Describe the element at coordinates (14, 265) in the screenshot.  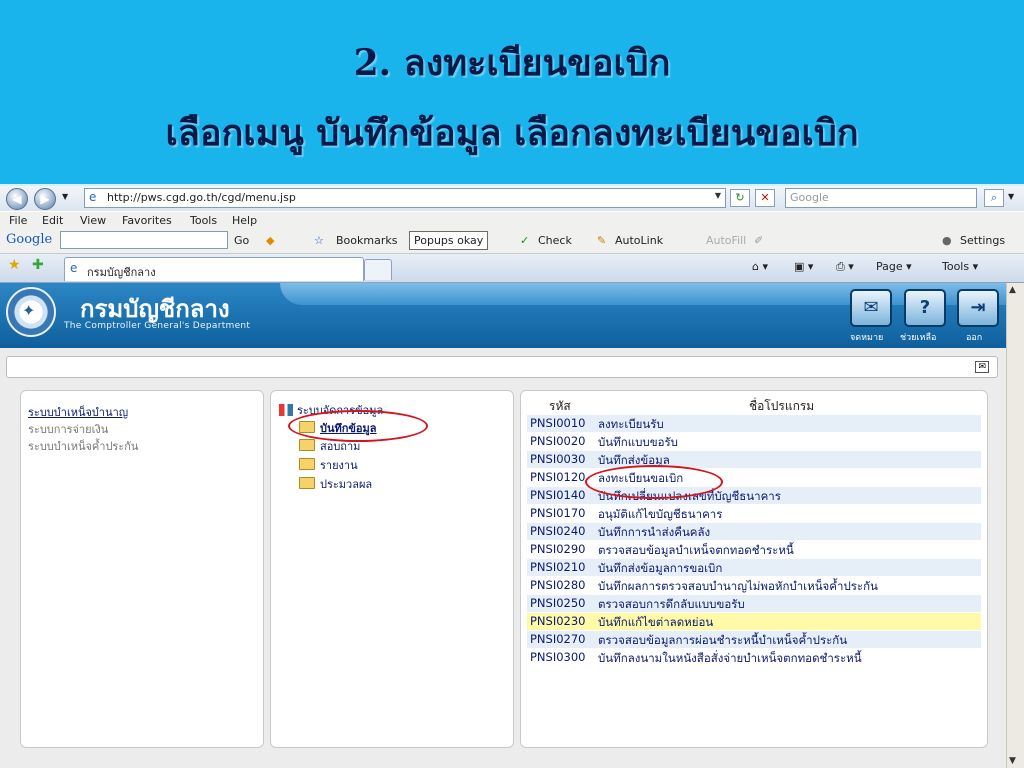
I see `favorites-star-icon: ★` at that location.